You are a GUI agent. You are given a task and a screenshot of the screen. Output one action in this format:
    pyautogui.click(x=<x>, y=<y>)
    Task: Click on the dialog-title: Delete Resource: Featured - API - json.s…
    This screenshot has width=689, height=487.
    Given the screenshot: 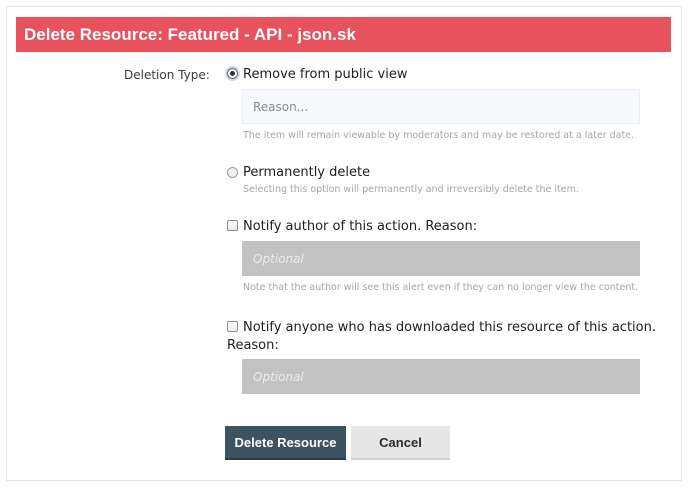 What is the action you would take?
    pyautogui.click(x=343, y=34)
    